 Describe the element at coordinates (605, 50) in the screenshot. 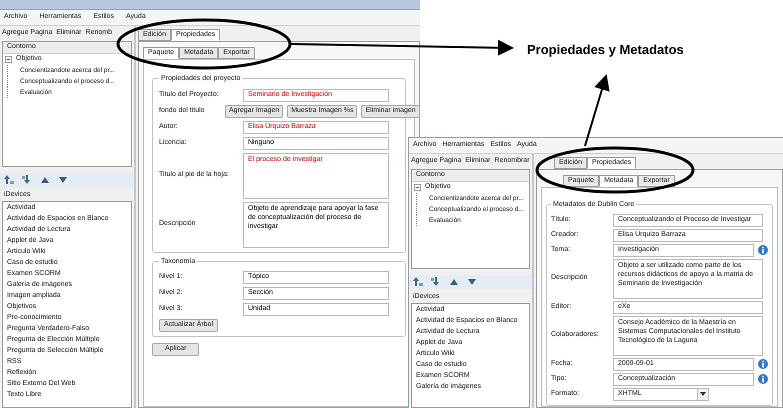

I see `annotation-label: Propiedades y Metadatos` at that location.